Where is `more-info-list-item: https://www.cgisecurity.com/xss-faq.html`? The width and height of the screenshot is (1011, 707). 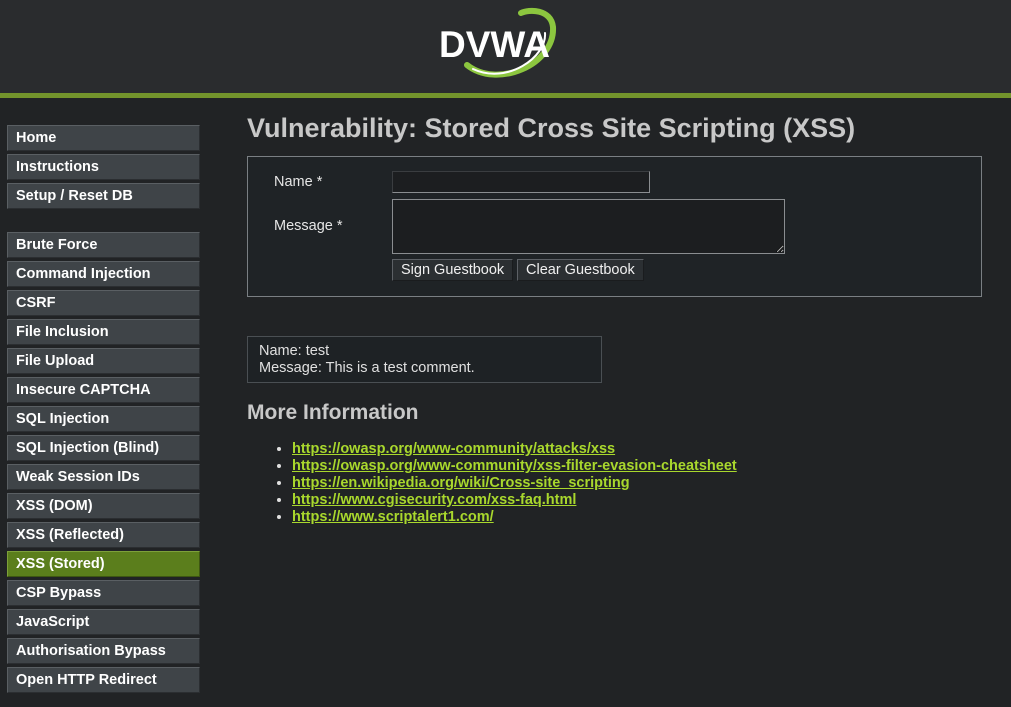 more-info-list-item: https://www.cgisecurity.com/xss-faq.html is located at coordinates (514, 500).